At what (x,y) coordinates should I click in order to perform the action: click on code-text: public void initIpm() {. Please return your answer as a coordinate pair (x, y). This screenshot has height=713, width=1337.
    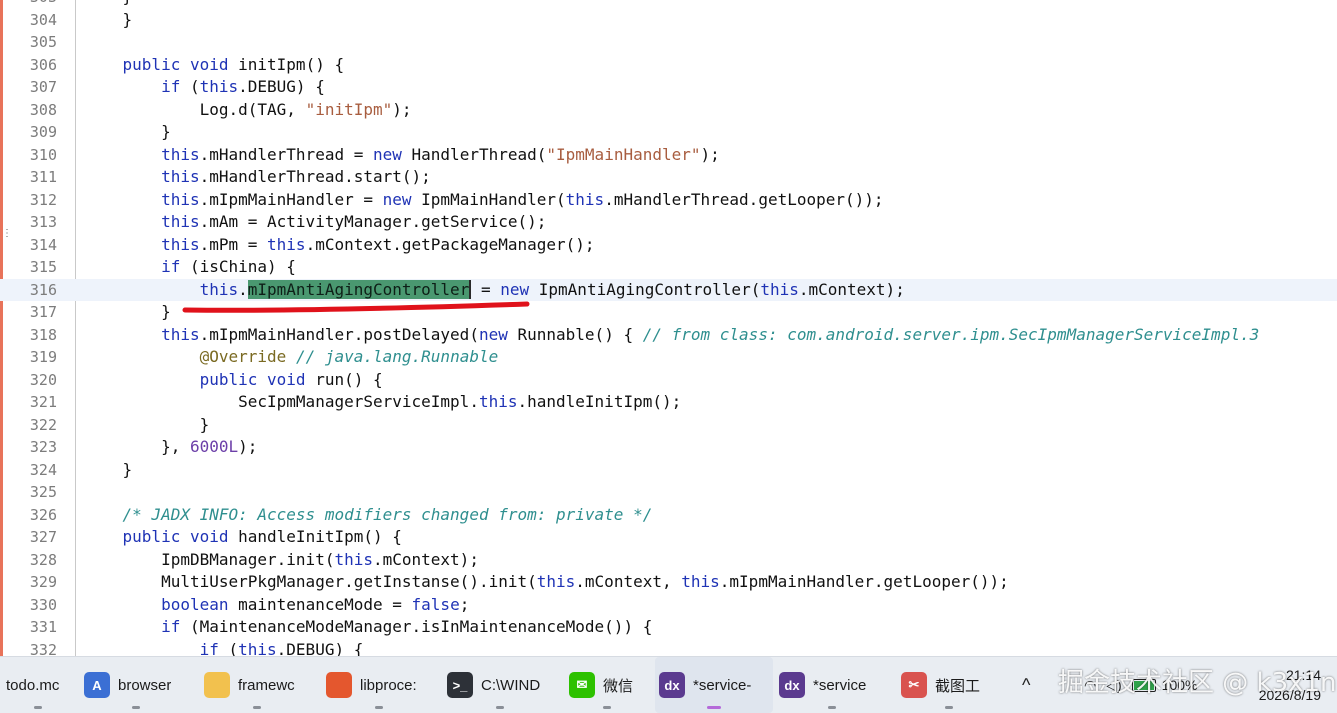
    Looking at the image, I should click on (214, 65).